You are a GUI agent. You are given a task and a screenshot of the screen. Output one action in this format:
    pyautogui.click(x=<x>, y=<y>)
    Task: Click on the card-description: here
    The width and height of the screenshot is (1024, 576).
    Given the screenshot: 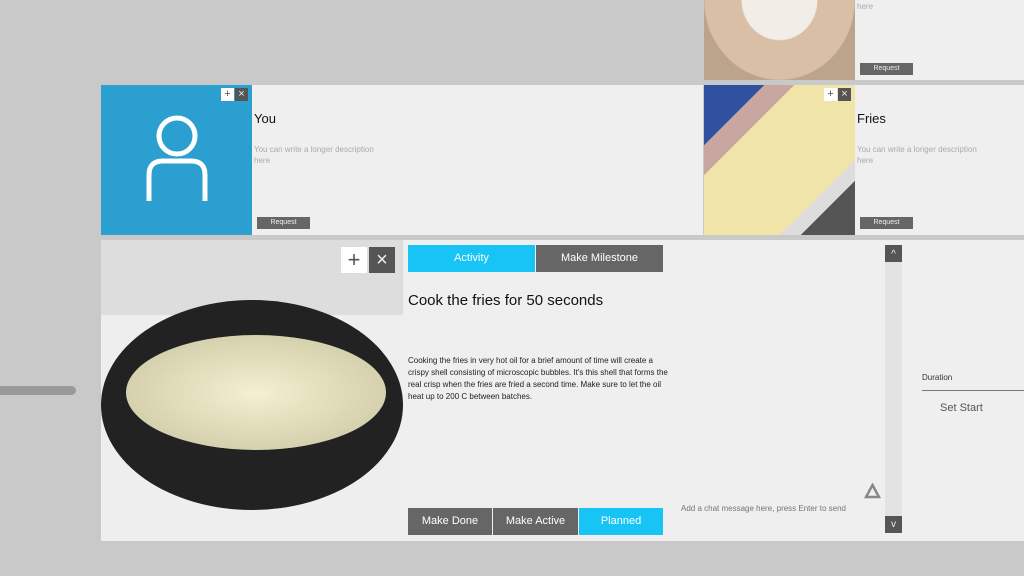 What is the action you would take?
    pyautogui.click(x=865, y=6)
    